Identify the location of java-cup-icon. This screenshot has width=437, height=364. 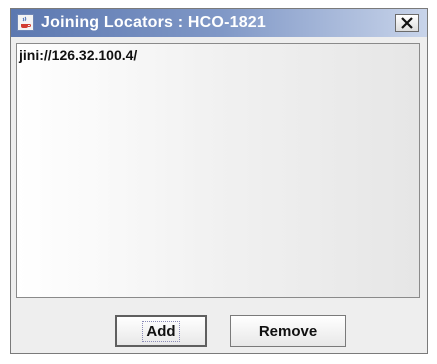
(25, 22).